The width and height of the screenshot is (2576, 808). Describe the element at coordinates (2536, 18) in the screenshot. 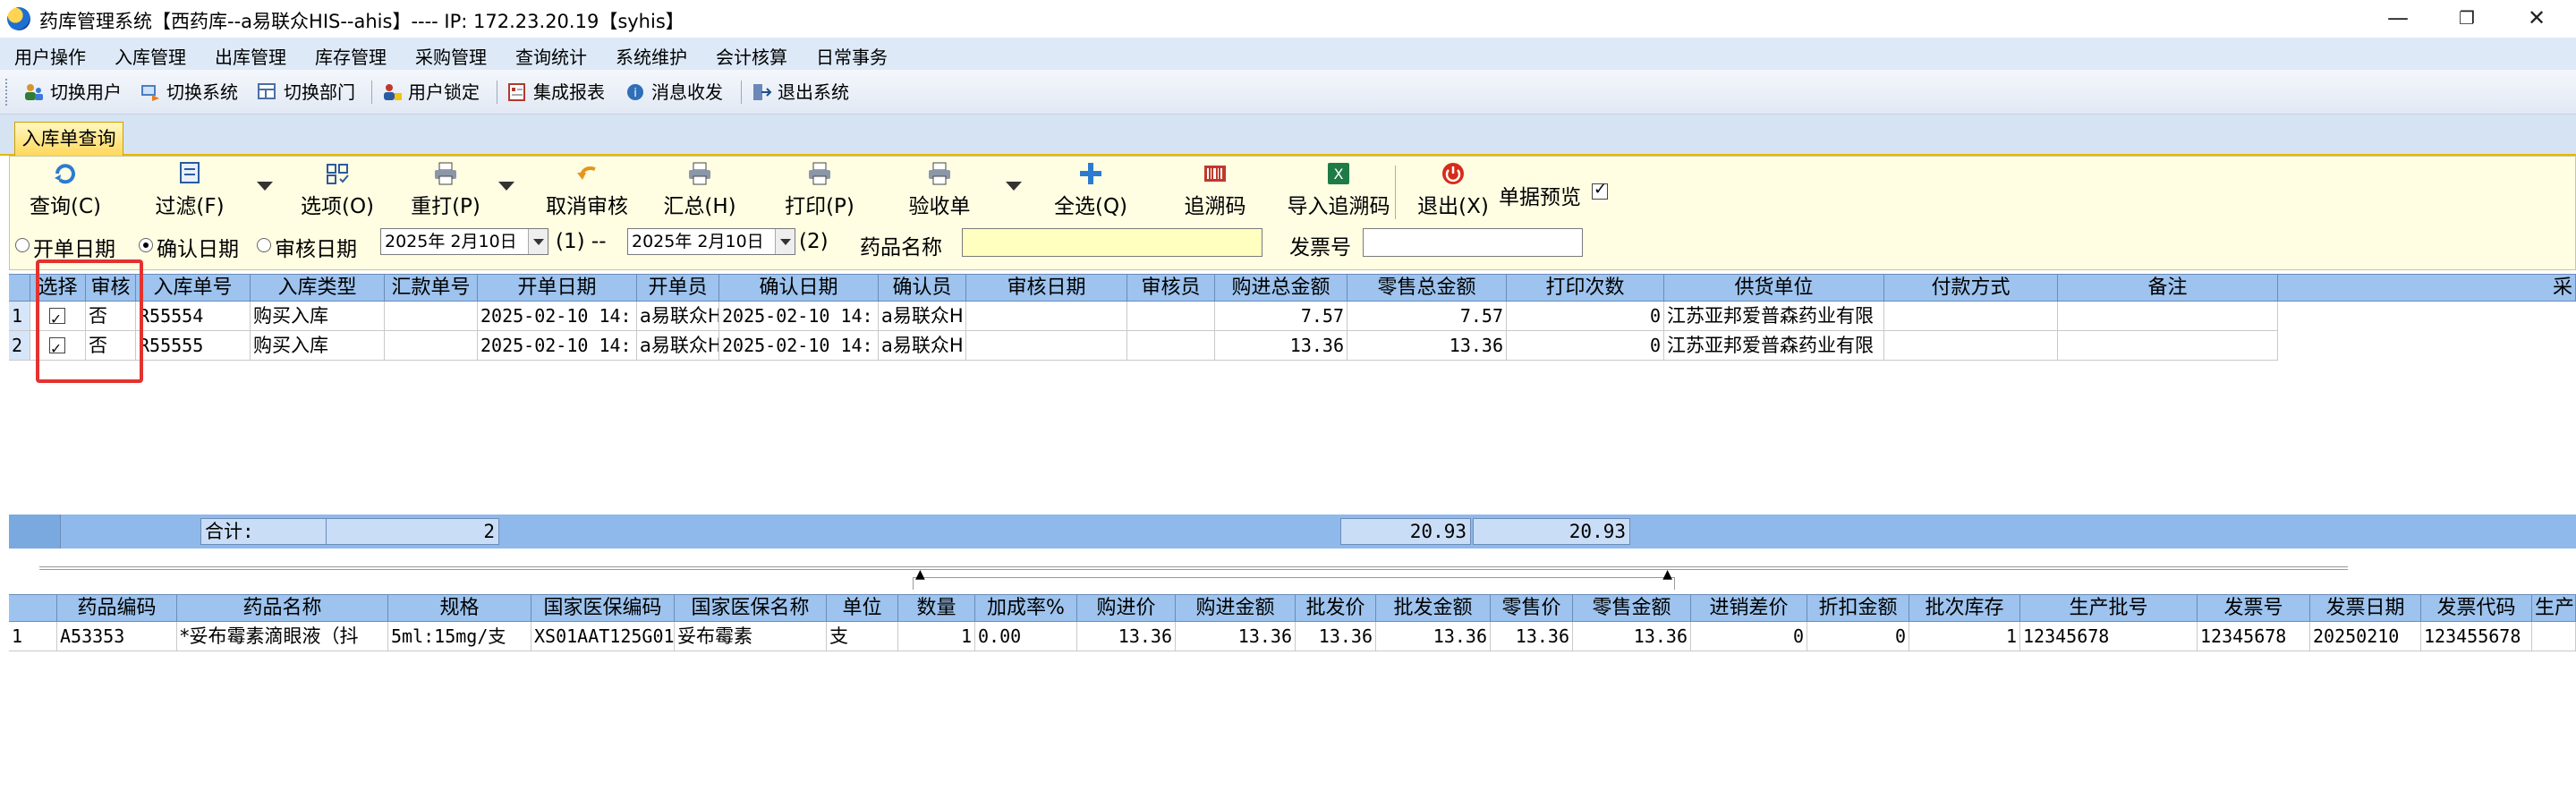

I see `close-button: ✕` at that location.